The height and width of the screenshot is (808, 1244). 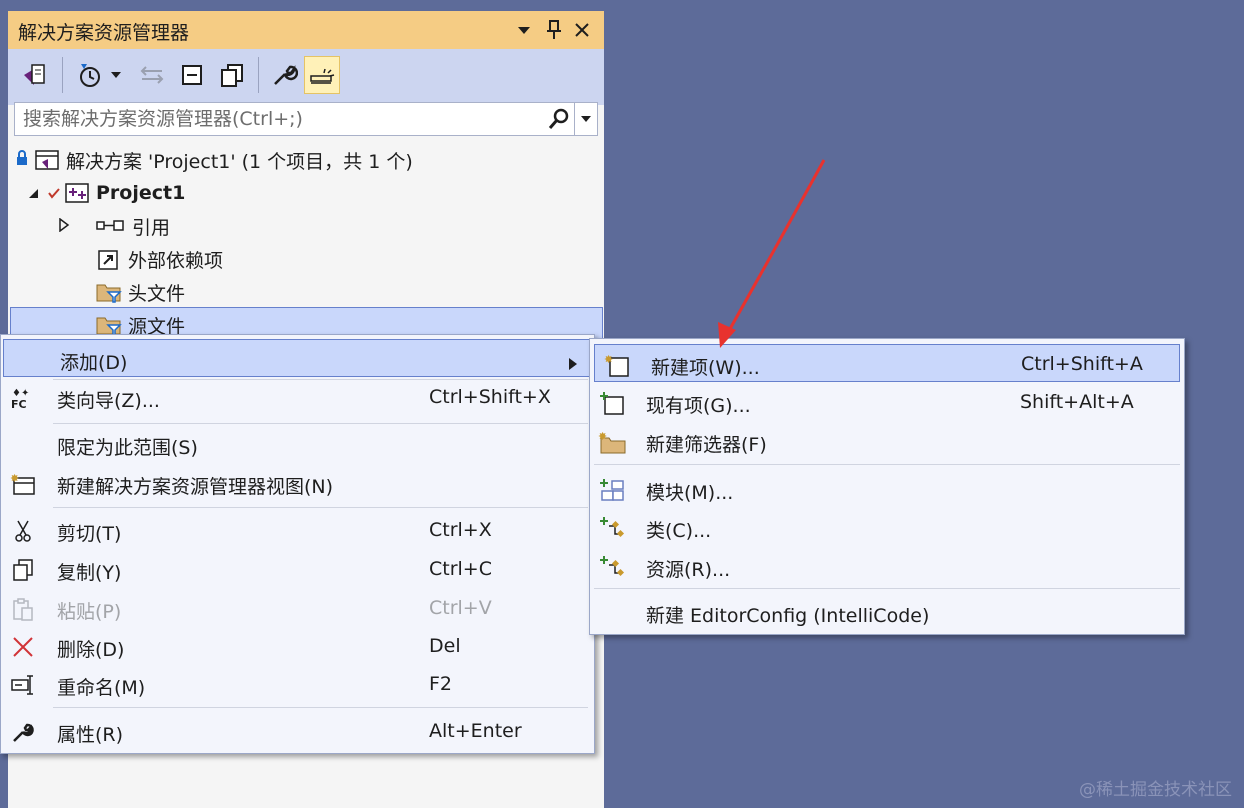 I want to click on filter-dropdown-icon, so click(x=116, y=75).